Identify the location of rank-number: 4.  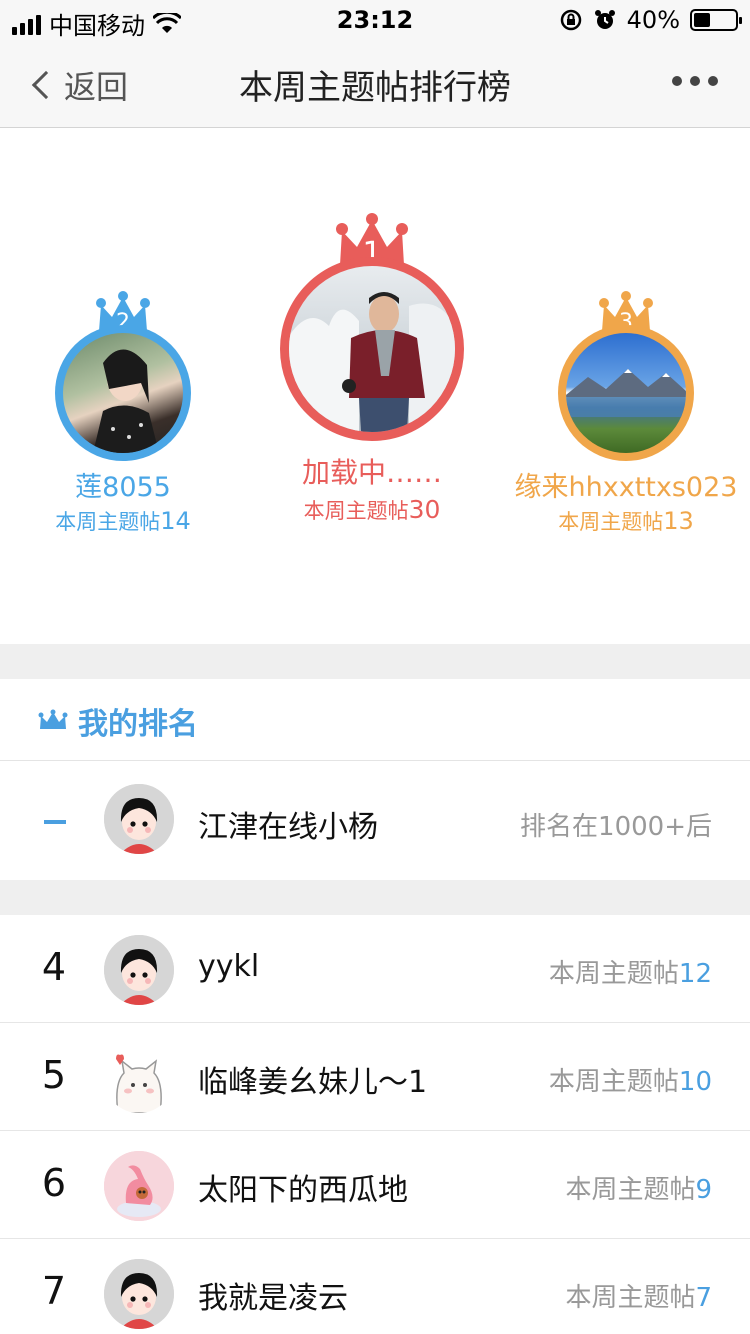
(54, 967).